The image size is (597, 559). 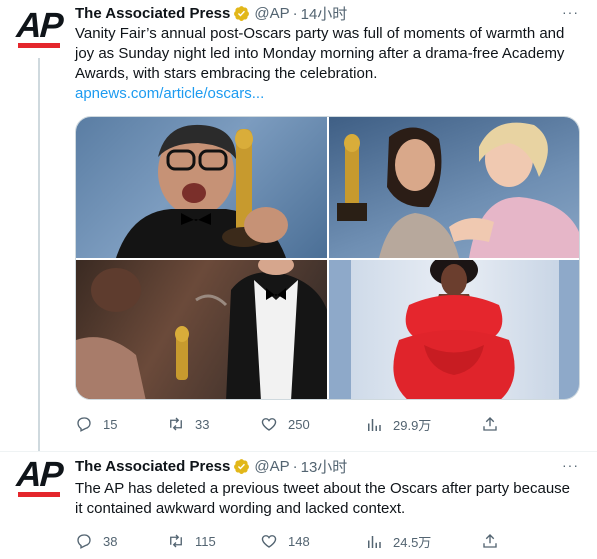 What do you see at coordinates (202, 424) in the screenshot?
I see `retweet-count: 33` at bounding box center [202, 424].